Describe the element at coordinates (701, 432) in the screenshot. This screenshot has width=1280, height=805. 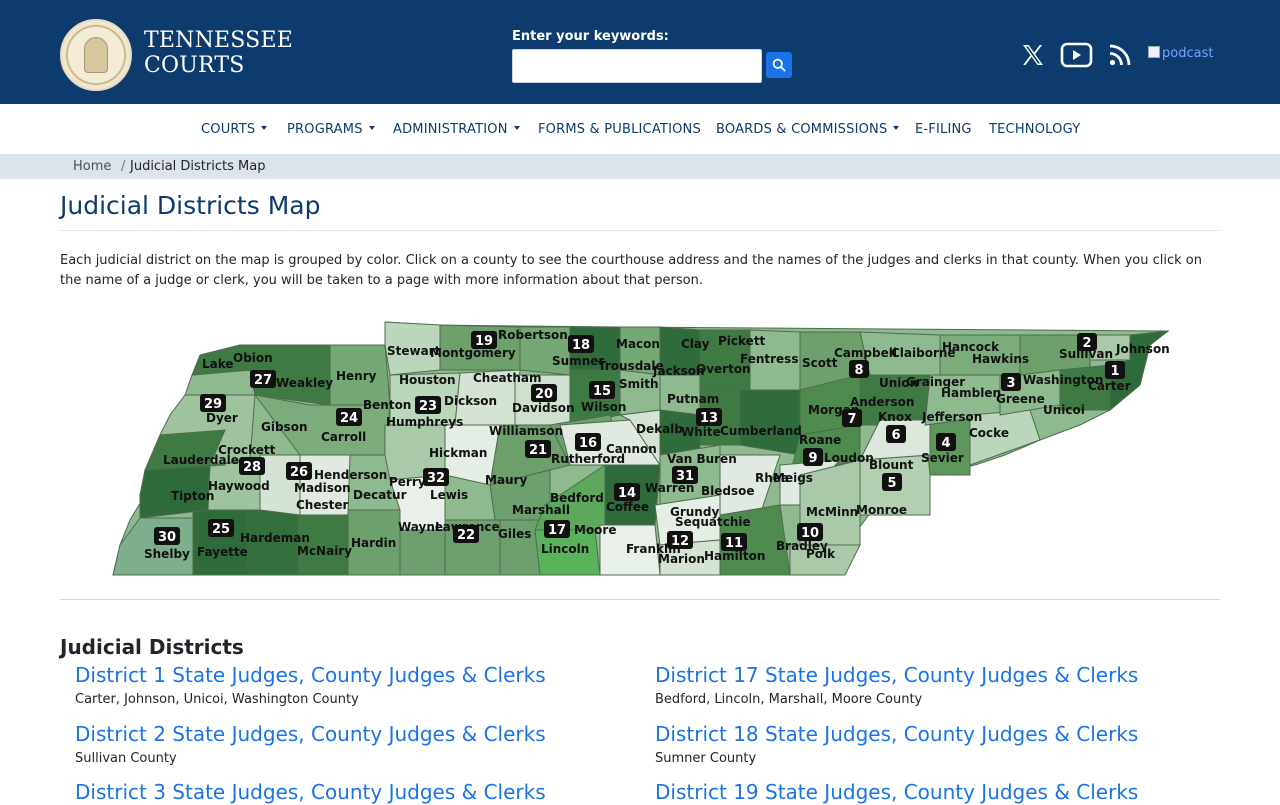
I see `county-label: White` at that location.